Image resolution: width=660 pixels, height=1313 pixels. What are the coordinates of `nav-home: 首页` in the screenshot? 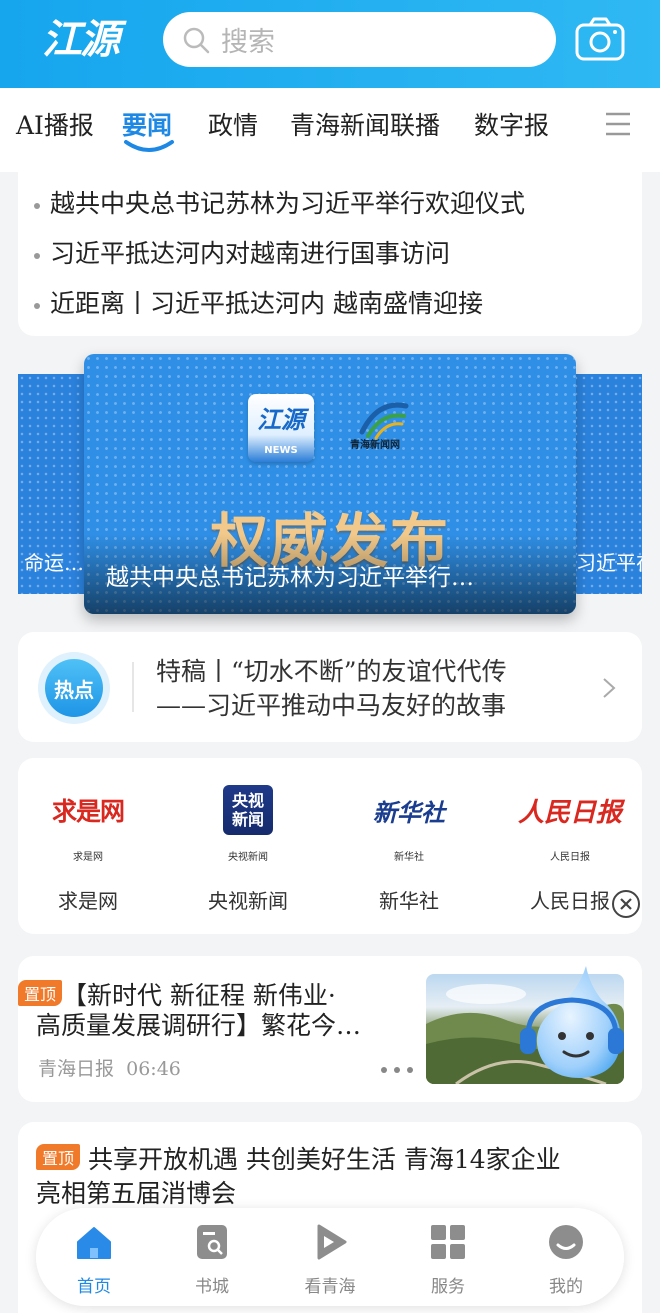 It's located at (94, 1259).